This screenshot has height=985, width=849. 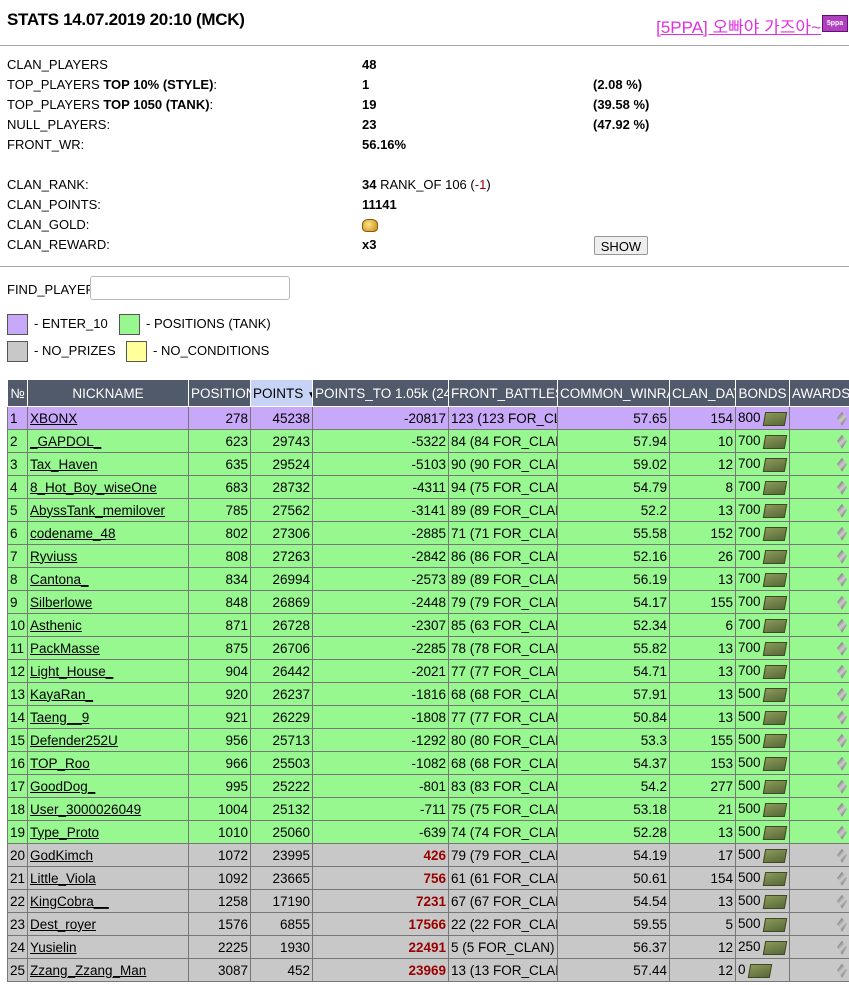 What do you see at coordinates (281, 393) in the screenshot?
I see `col-header-points: POINTS ▼` at bounding box center [281, 393].